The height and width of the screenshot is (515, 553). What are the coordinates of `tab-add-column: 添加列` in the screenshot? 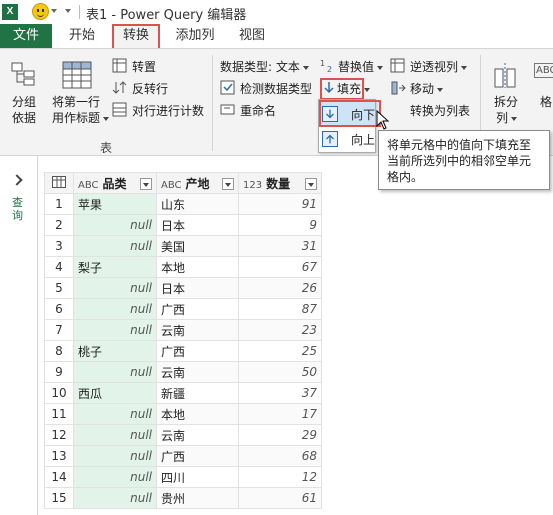 It's located at (195, 36).